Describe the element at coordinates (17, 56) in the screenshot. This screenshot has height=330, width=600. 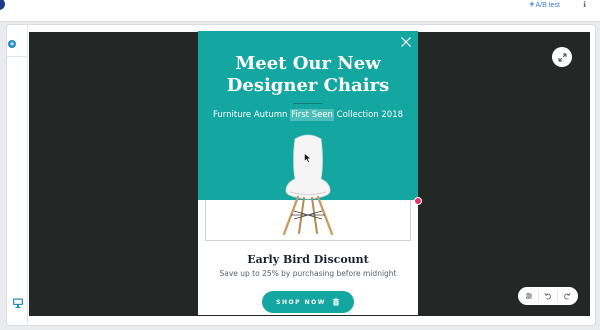
I see `rail-divider` at that location.